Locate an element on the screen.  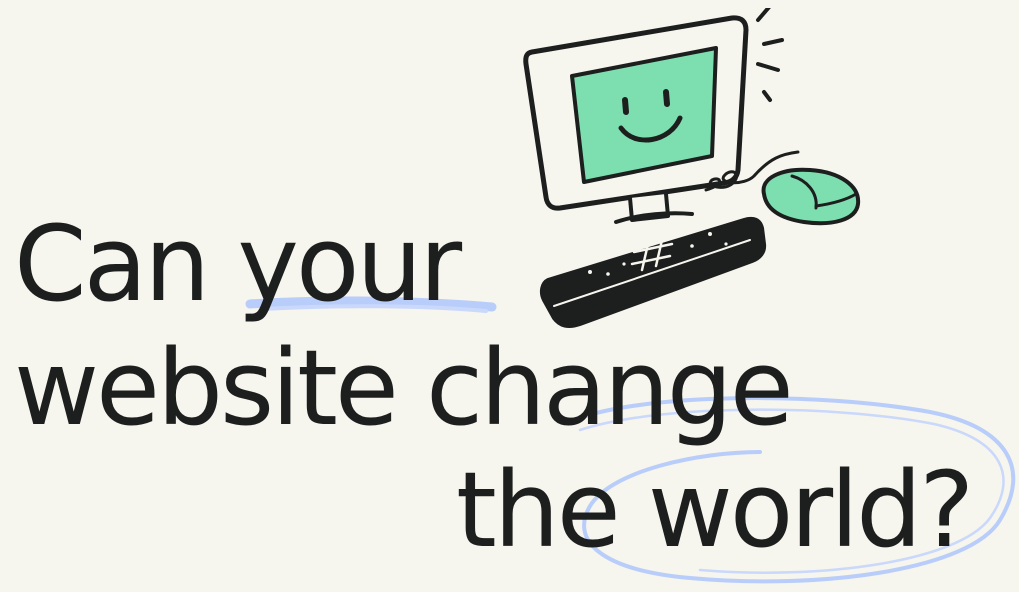
headline-line-3: the world? is located at coordinates (715, 510).